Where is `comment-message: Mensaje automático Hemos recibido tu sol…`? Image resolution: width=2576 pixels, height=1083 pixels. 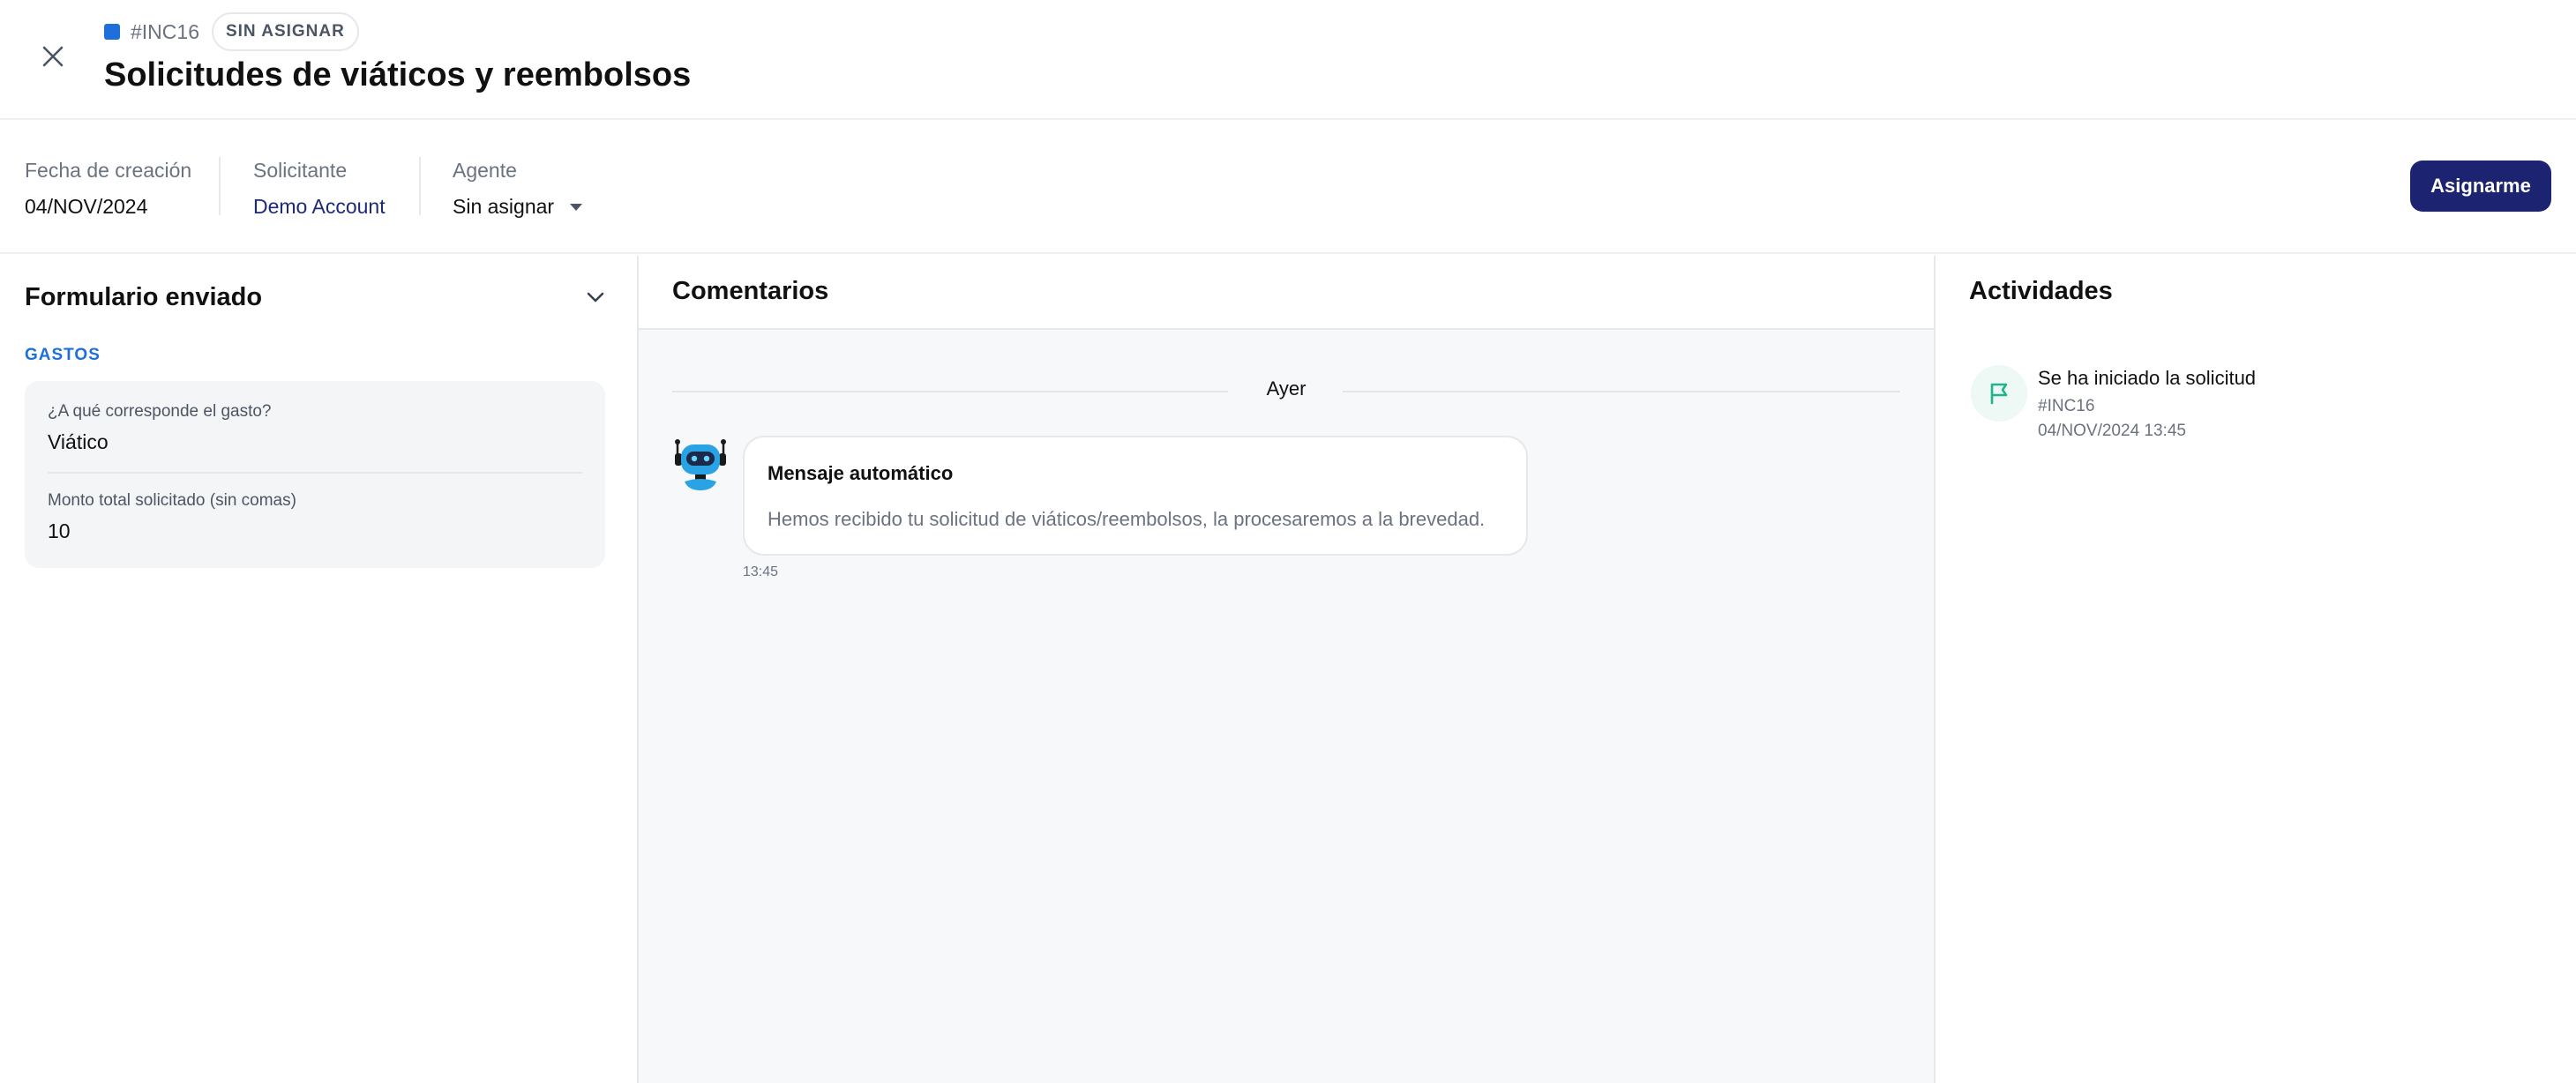 comment-message: Mensaje automático Hemos recibido tu sol… is located at coordinates (1136, 496).